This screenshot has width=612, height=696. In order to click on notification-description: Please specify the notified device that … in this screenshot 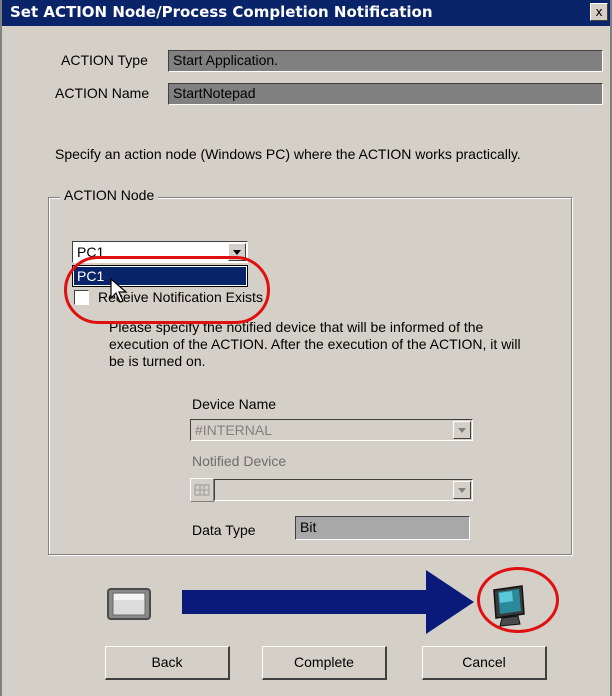, I will do `click(315, 344)`.